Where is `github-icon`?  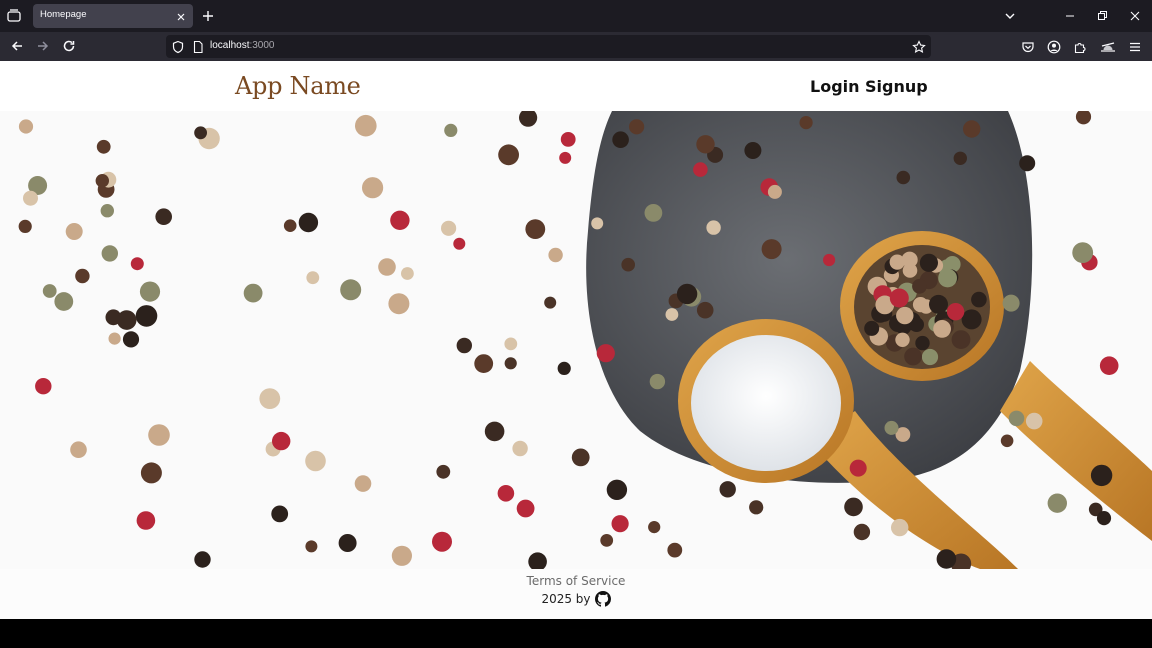
github-icon is located at coordinates (602, 599).